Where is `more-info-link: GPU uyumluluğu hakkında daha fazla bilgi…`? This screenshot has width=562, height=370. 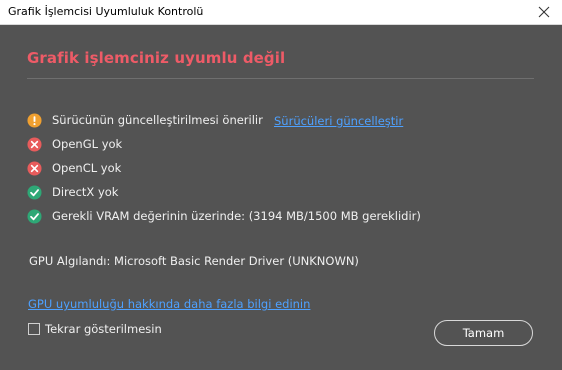 more-info-link: GPU uyumluluğu hakkında daha fazla bilgi… is located at coordinates (169, 304).